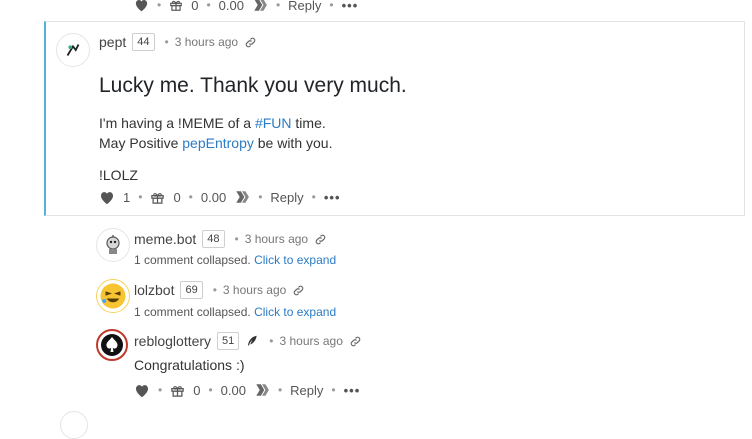  What do you see at coordinates (154, 290) in the screenshot?
I see `author-name: lolzbot` at bounding box center [154, 290].